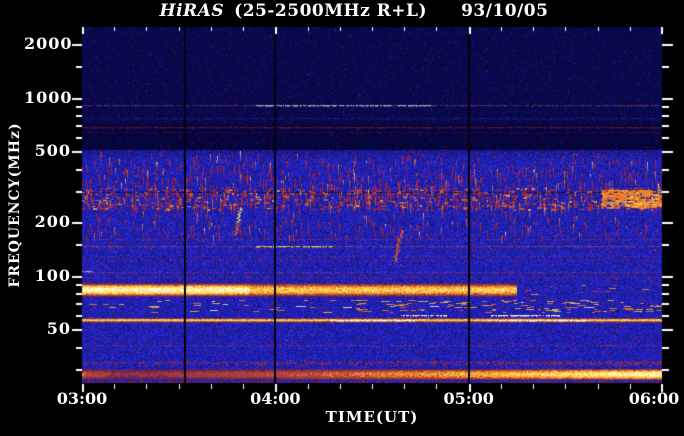 The image size is (684, 436). I want to click on x-tick-label: 06:00, so click(654, 398).